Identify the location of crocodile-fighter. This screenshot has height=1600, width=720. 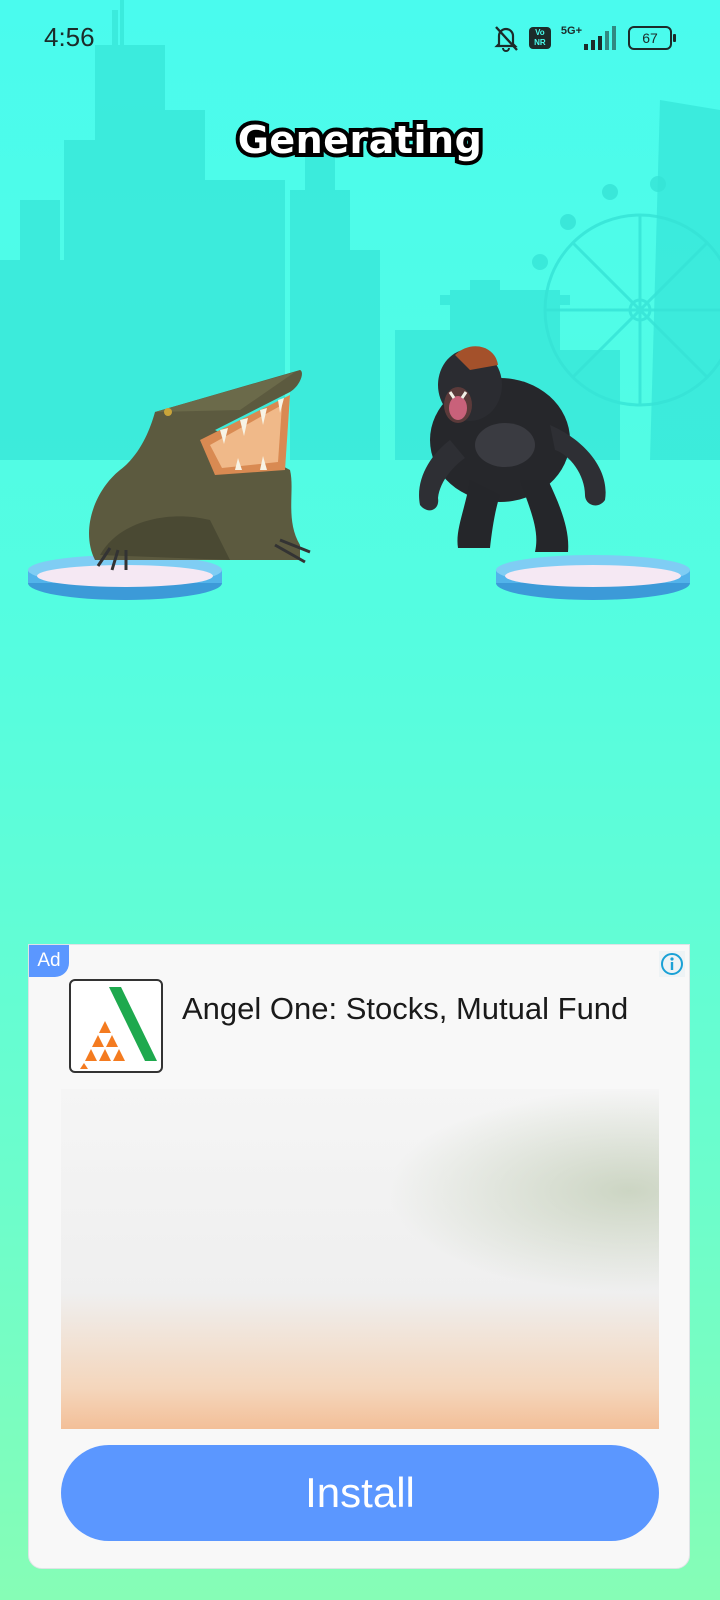
(200, 470).